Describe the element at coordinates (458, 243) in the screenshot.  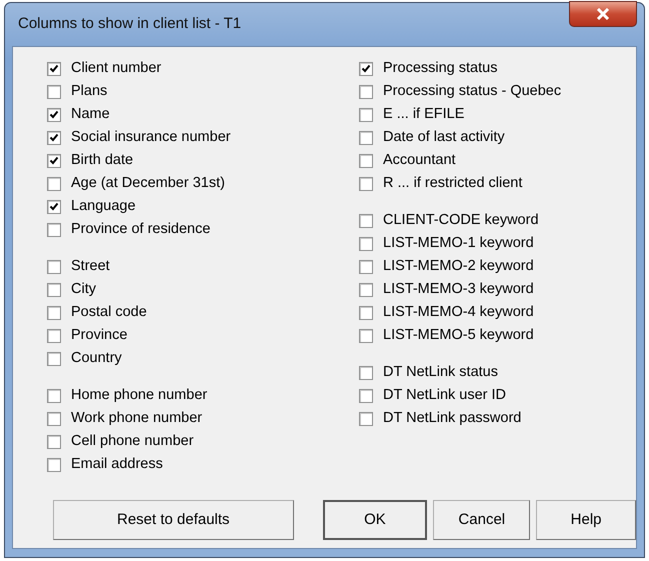
I see `checkbox-label: LIST-MEMO-1 keyword` at that location.